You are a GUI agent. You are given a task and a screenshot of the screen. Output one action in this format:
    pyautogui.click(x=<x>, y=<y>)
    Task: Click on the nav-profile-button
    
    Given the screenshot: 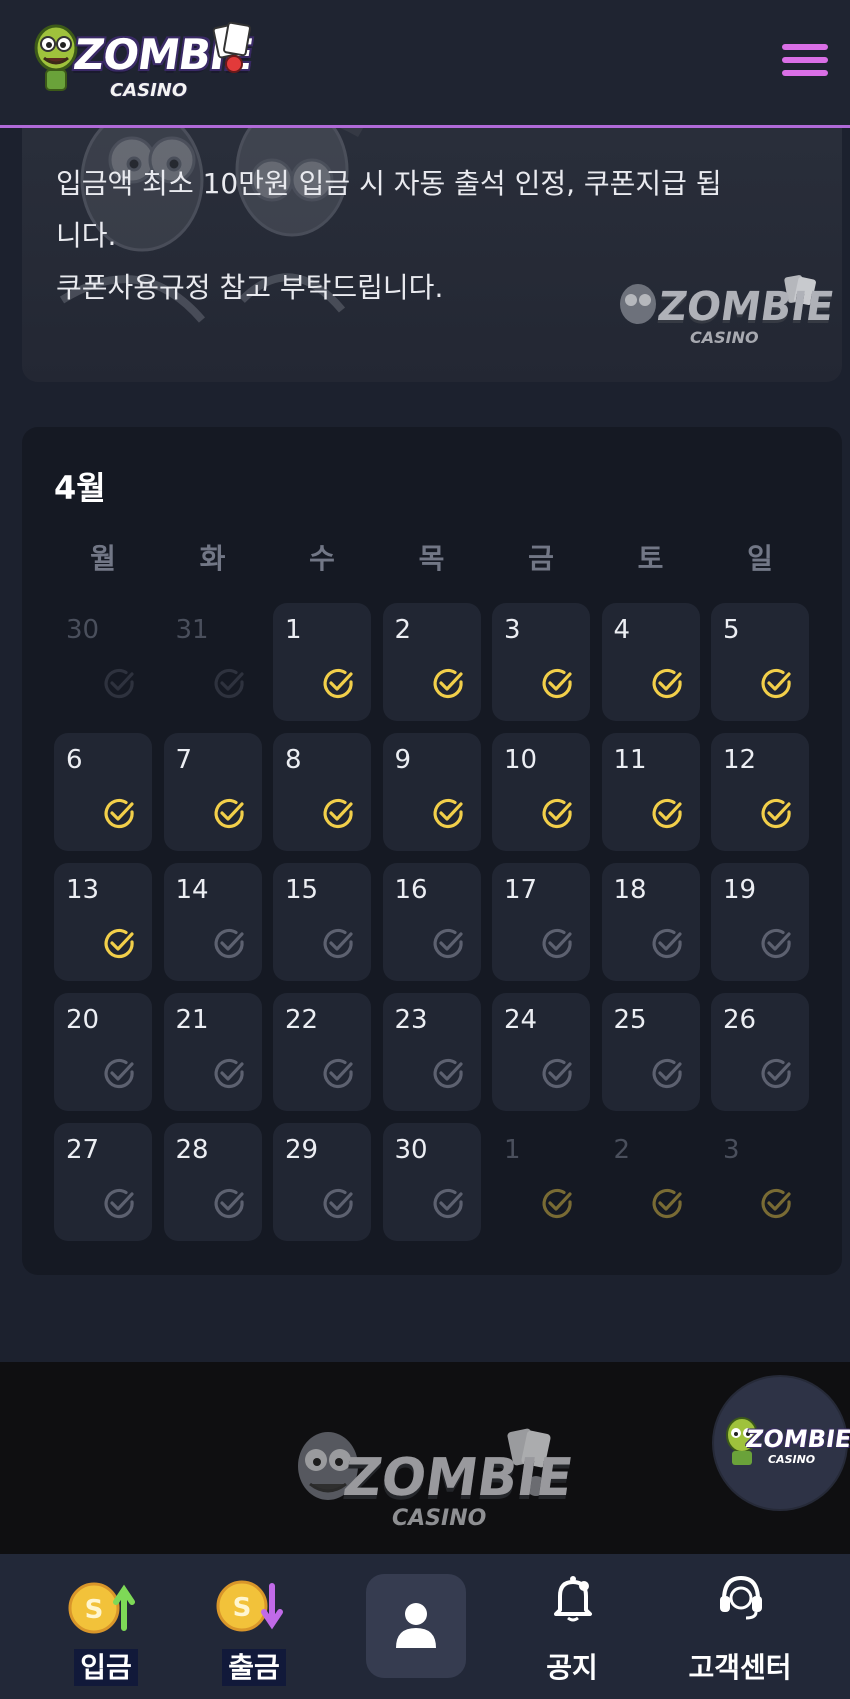 What is the action you would take?
    pyautogui.click(x=416, y=1626)
    